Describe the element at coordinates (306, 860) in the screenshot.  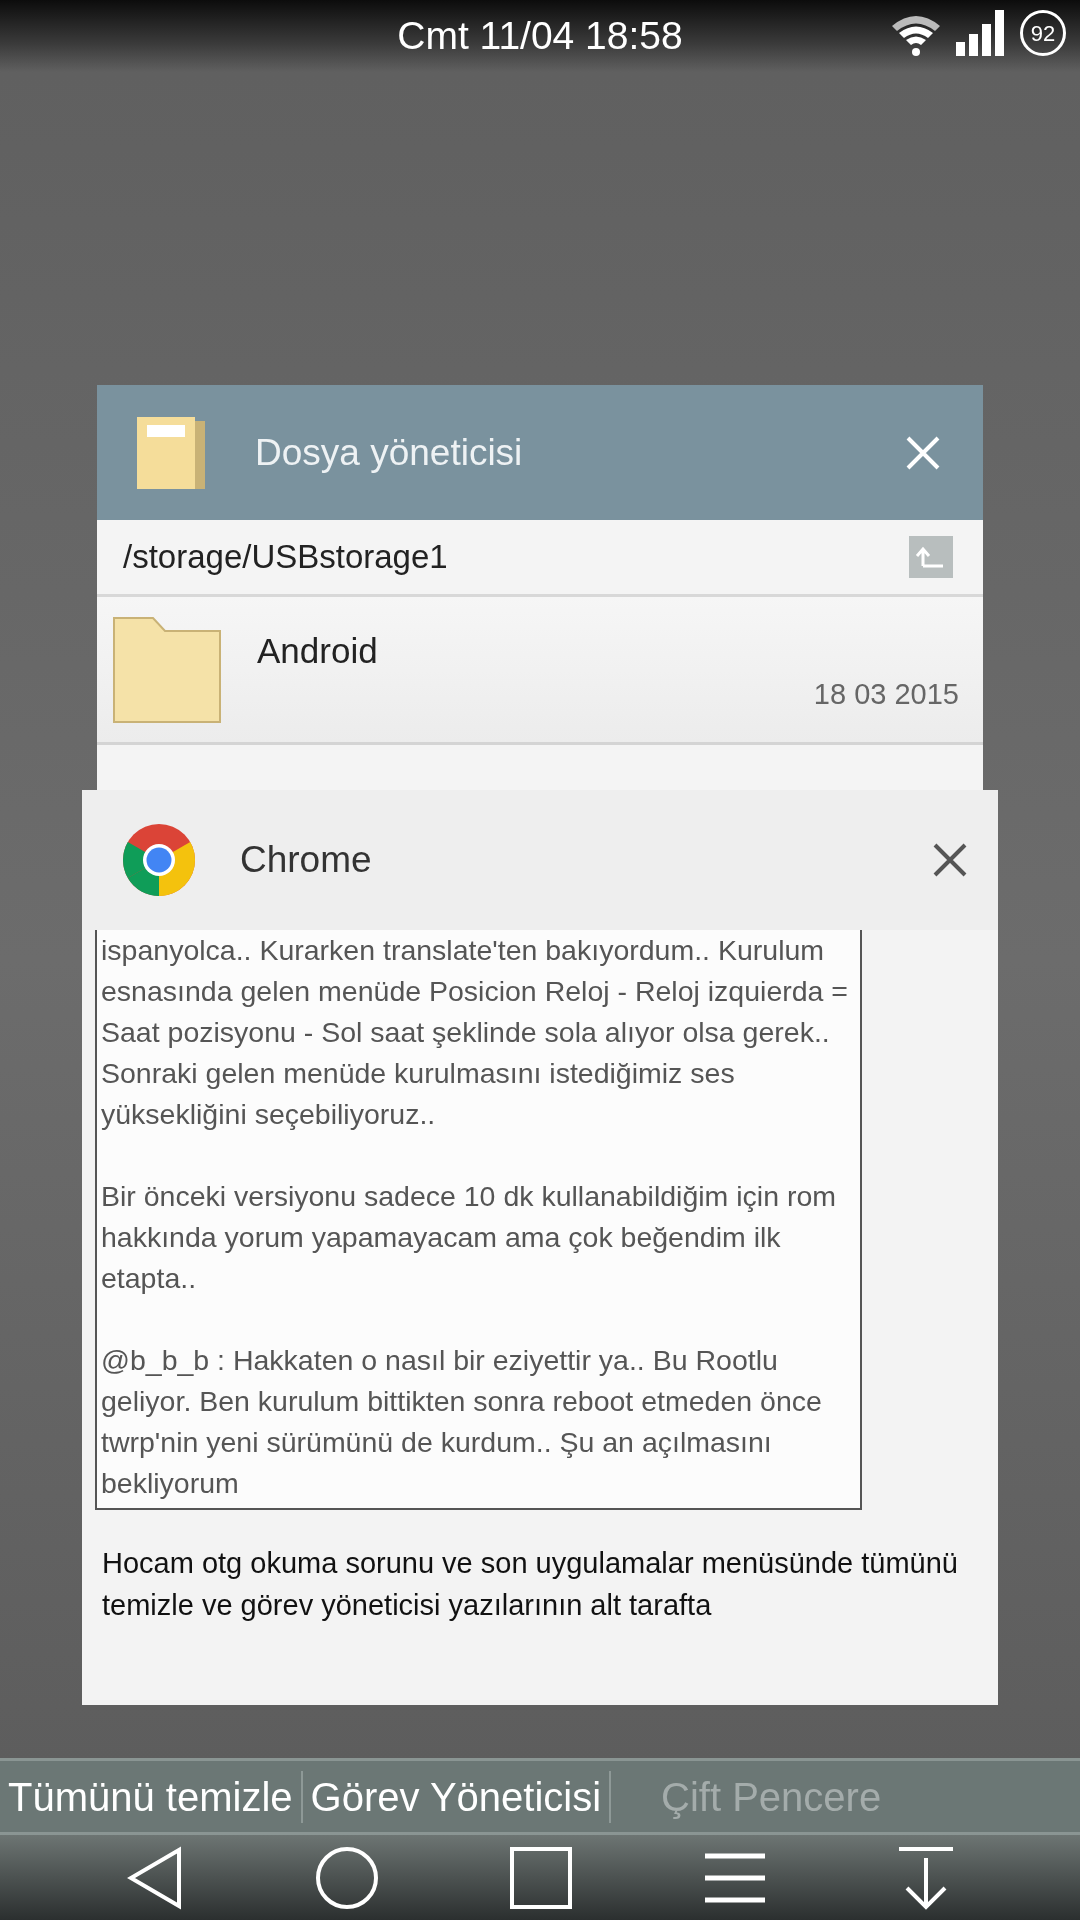
I see `app-title: Chrome` at that location.